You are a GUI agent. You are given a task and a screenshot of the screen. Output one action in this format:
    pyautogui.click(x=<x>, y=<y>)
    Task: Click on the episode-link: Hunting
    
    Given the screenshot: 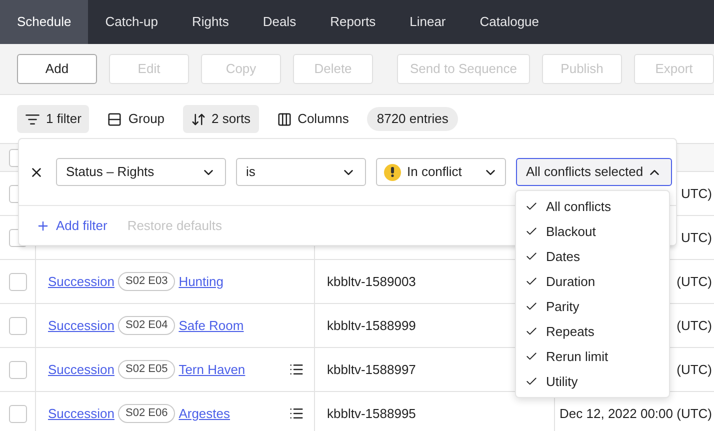 What is the action you would take?
    pyautogui.click(x=201, y=282)
    